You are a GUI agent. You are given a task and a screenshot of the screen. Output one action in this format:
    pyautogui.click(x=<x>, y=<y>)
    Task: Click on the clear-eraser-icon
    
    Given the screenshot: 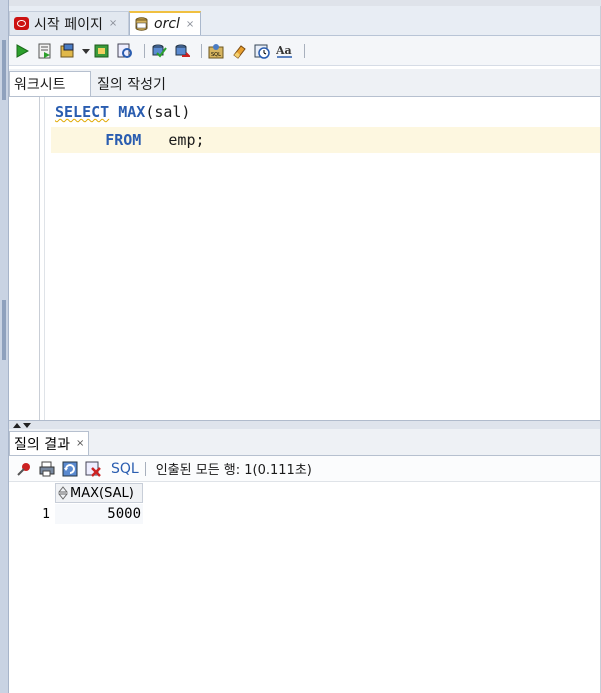 What is the action you would take?
    pyautogui.click(x=239, y=51)
    